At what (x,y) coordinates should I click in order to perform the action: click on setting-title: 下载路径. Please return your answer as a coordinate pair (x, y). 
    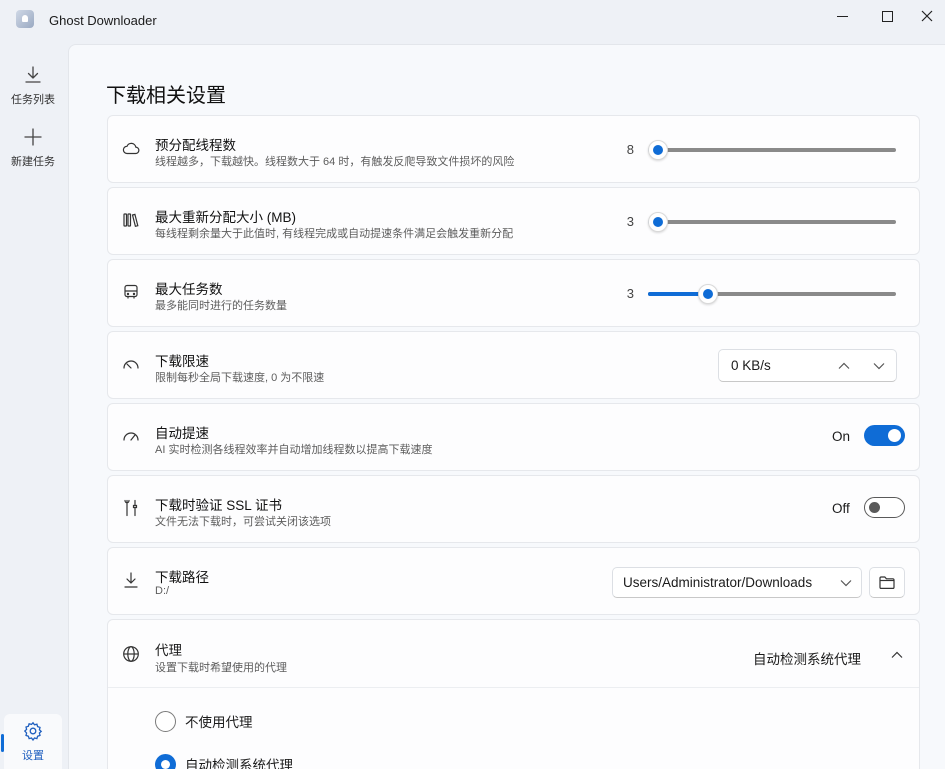
    Looking at the image, I should click on (182, 577).